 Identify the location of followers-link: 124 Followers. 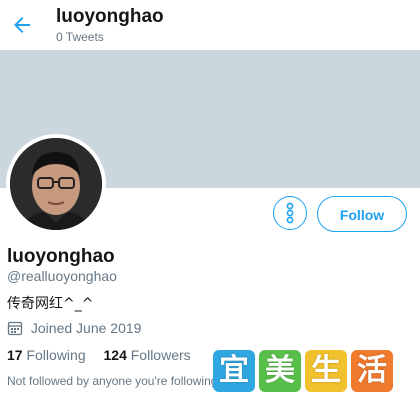
(147, 355).